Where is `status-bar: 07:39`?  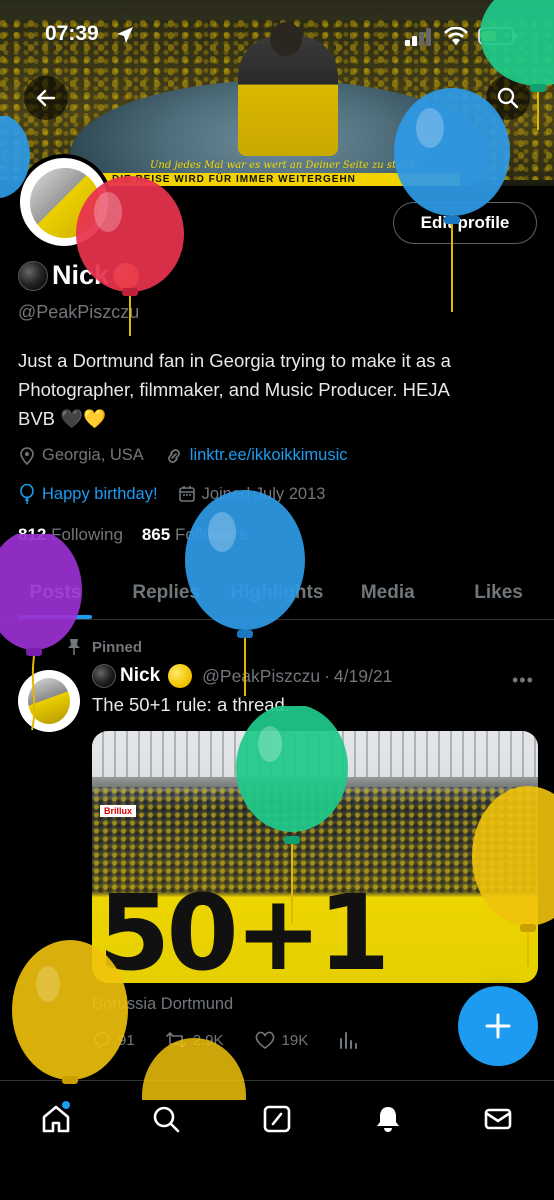 status-bar: 07:39 is located at coordinates (277, 35).